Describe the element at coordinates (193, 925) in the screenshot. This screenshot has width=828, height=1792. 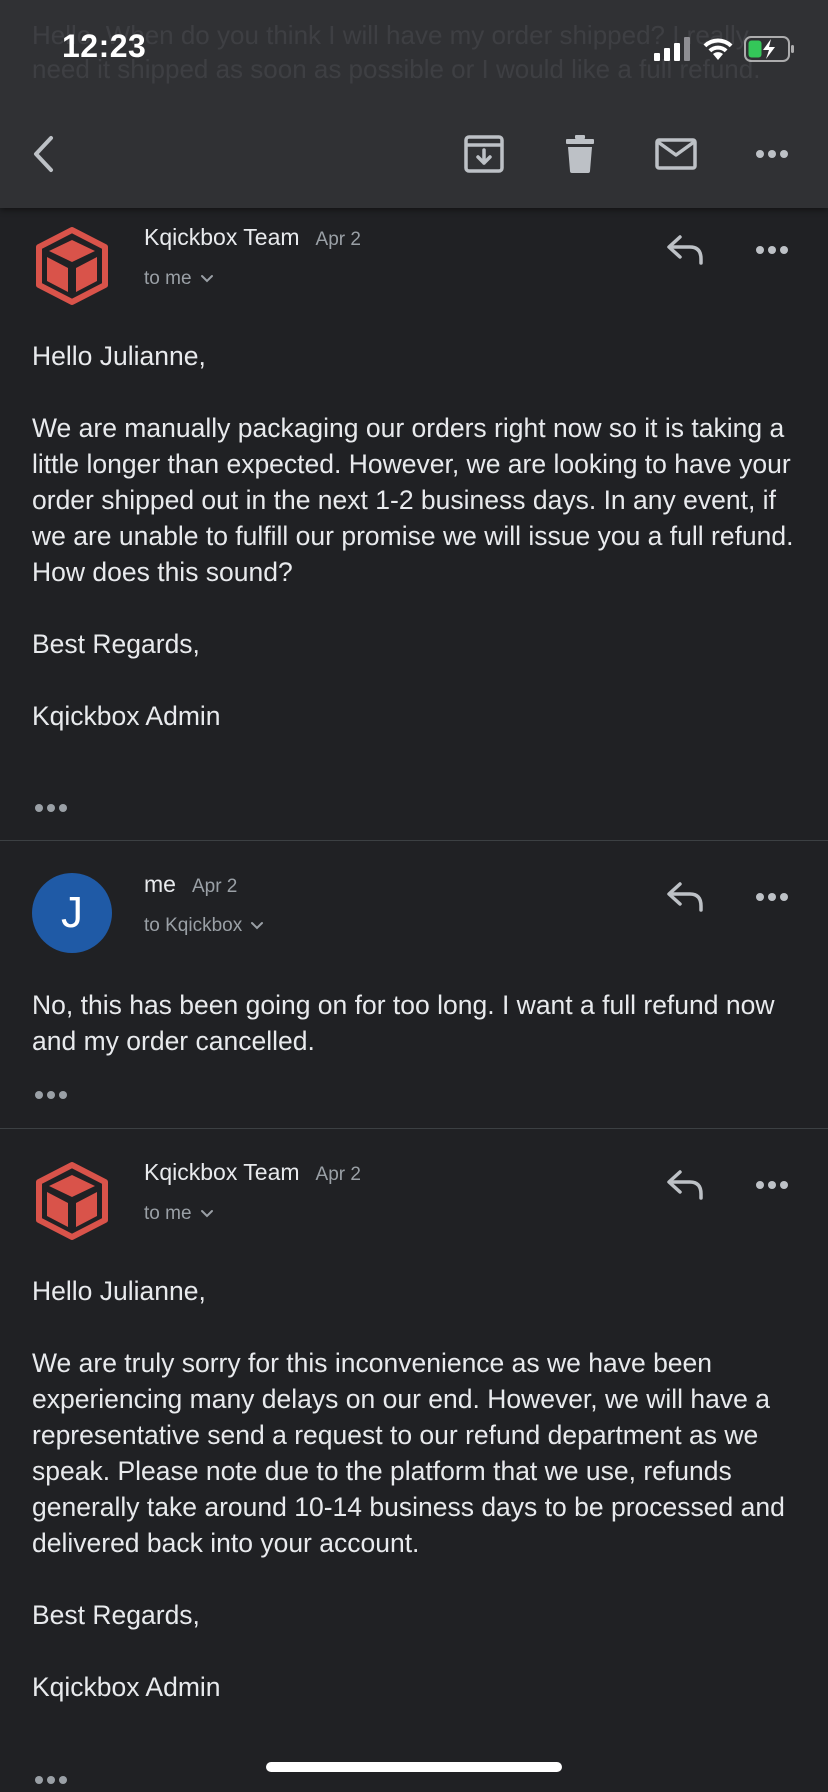
I see `recipient-label: to Kqickbox` at that location.